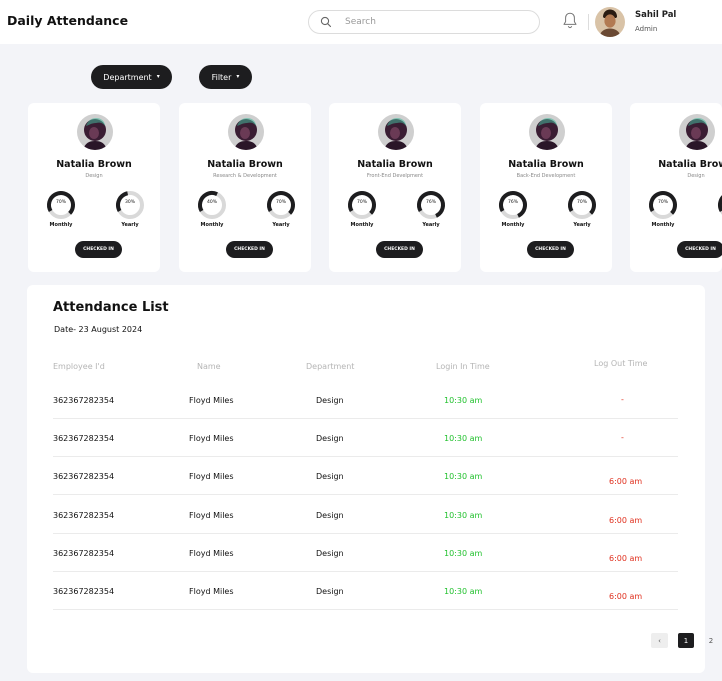 The width and height of the screenshot is (722, 681). I want to click on department-dropdown: Department ▾, so click(131, 77).